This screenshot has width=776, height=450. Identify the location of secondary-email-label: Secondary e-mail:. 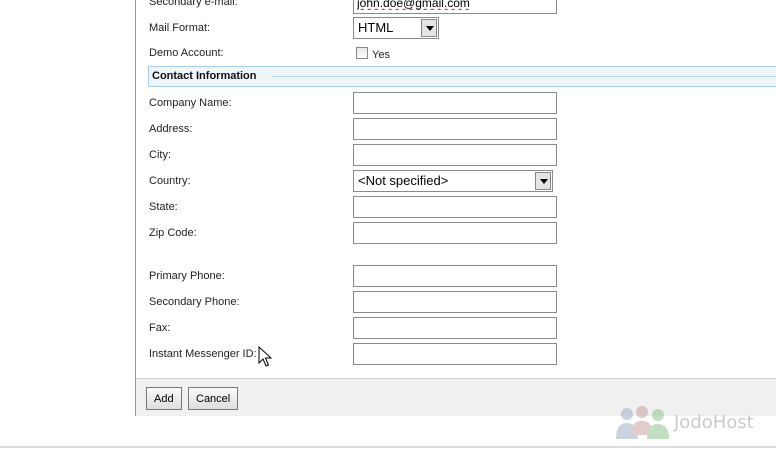
(193, 4).